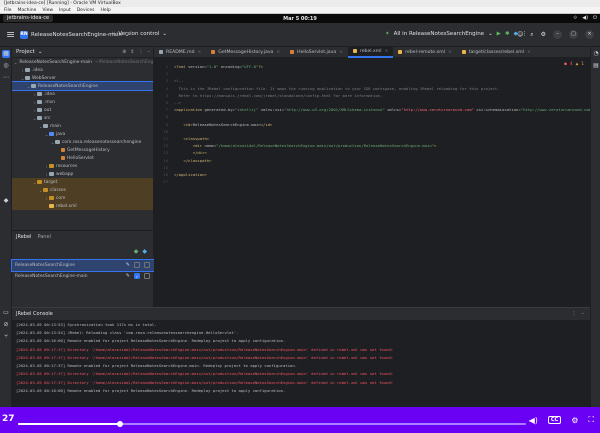 The width and height of the screenshot is (600, 433). Describe the element at coordinates (82, 142) in the screenshot. I see `tree-item: ⌄ com.rosa.releasenotessearchengine` at that location.